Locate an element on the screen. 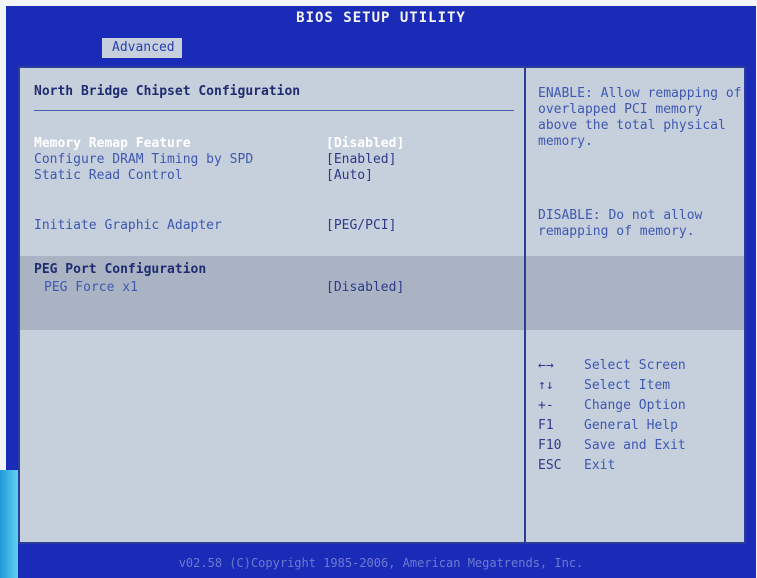  monitor-bezel-glow is located at coordinates (9, 524).